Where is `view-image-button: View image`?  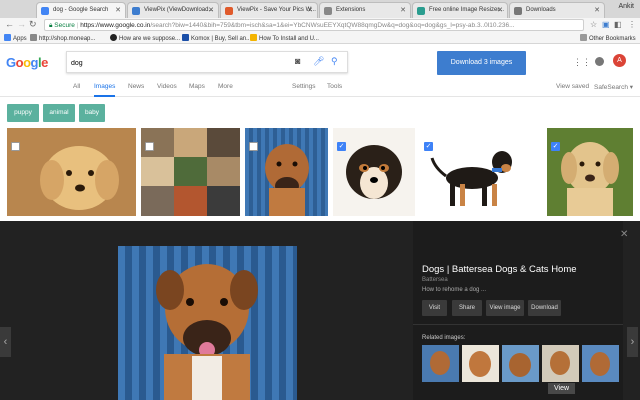
view-image-button: View image is located at coordinates (505, 308).